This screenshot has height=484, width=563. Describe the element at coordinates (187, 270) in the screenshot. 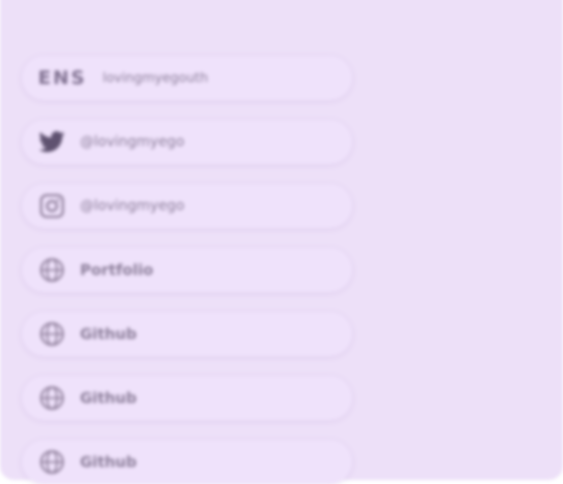

I see `link-portfolio: Portfolio` at that location.